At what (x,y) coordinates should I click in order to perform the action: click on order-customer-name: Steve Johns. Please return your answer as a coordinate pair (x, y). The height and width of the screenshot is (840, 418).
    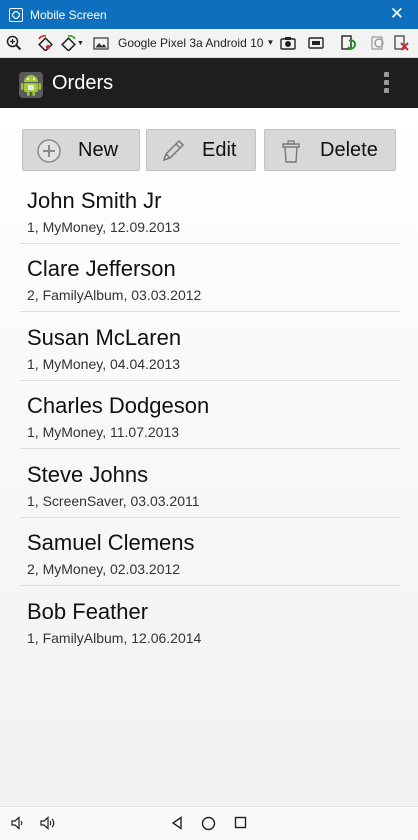
    Looking at the image, I should click on (88, 474).